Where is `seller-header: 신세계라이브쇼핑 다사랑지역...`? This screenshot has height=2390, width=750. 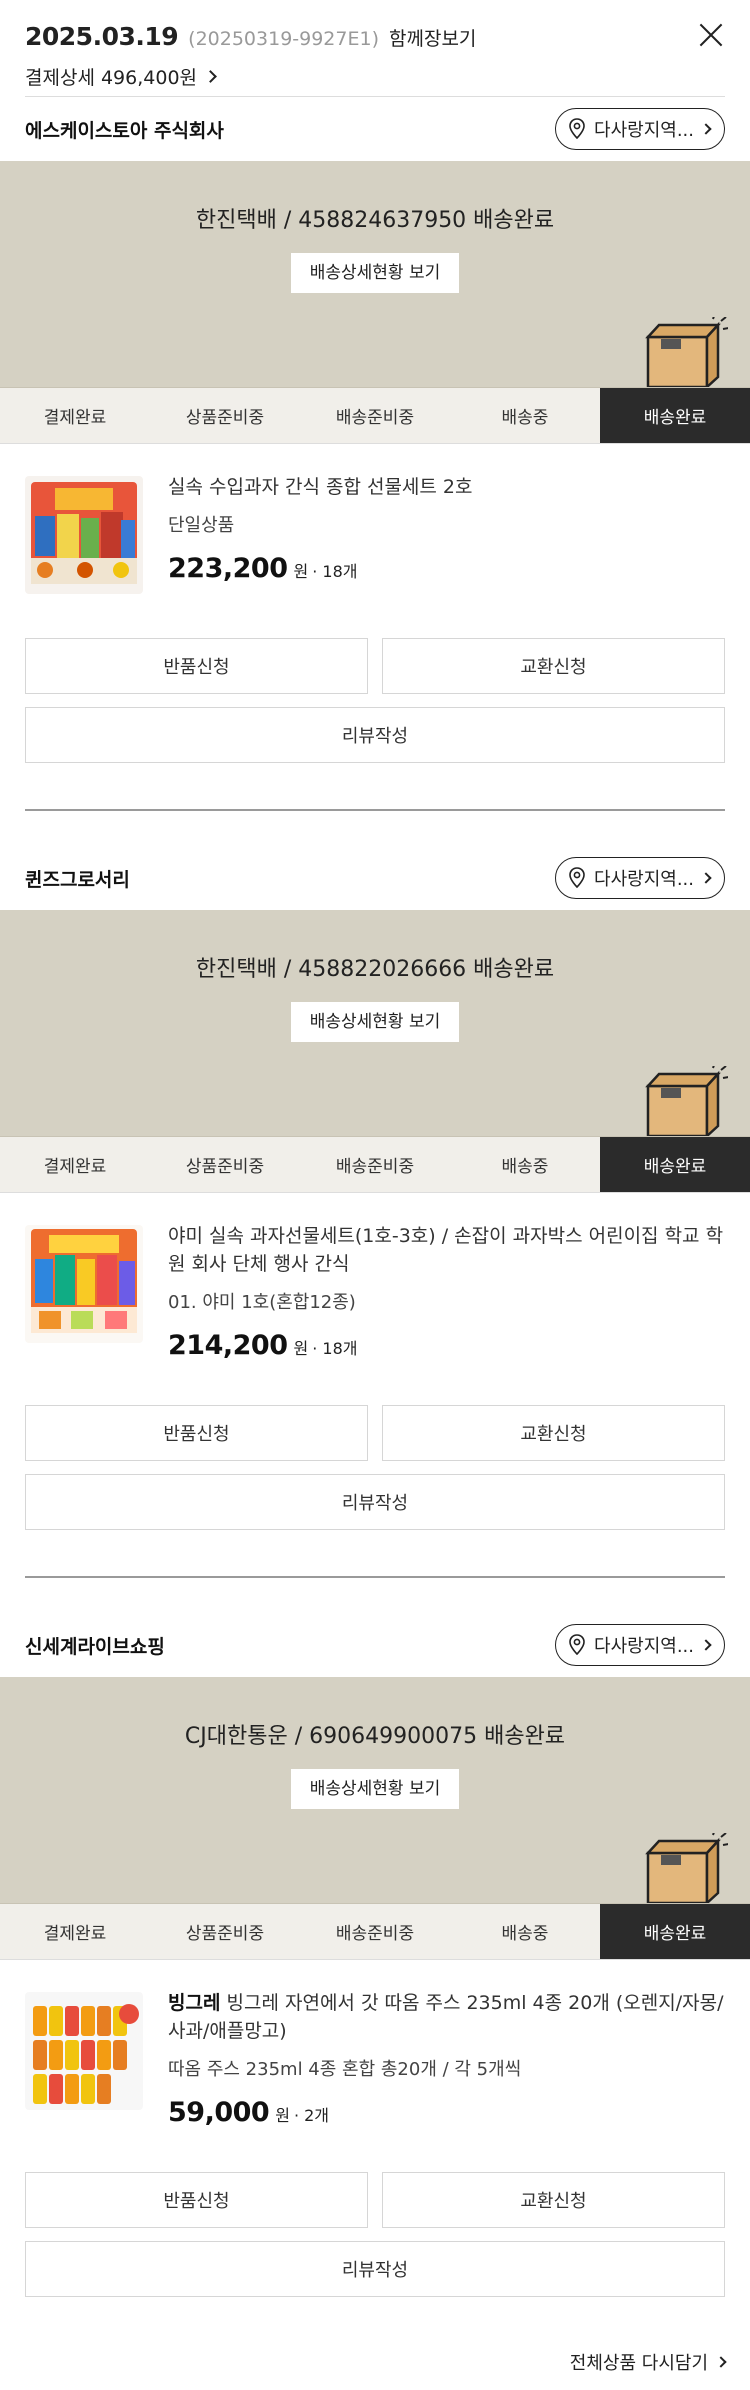
seller-header: 신세계라이브쇼핑 다사랑지역... is located at coordinates (375, 1645).